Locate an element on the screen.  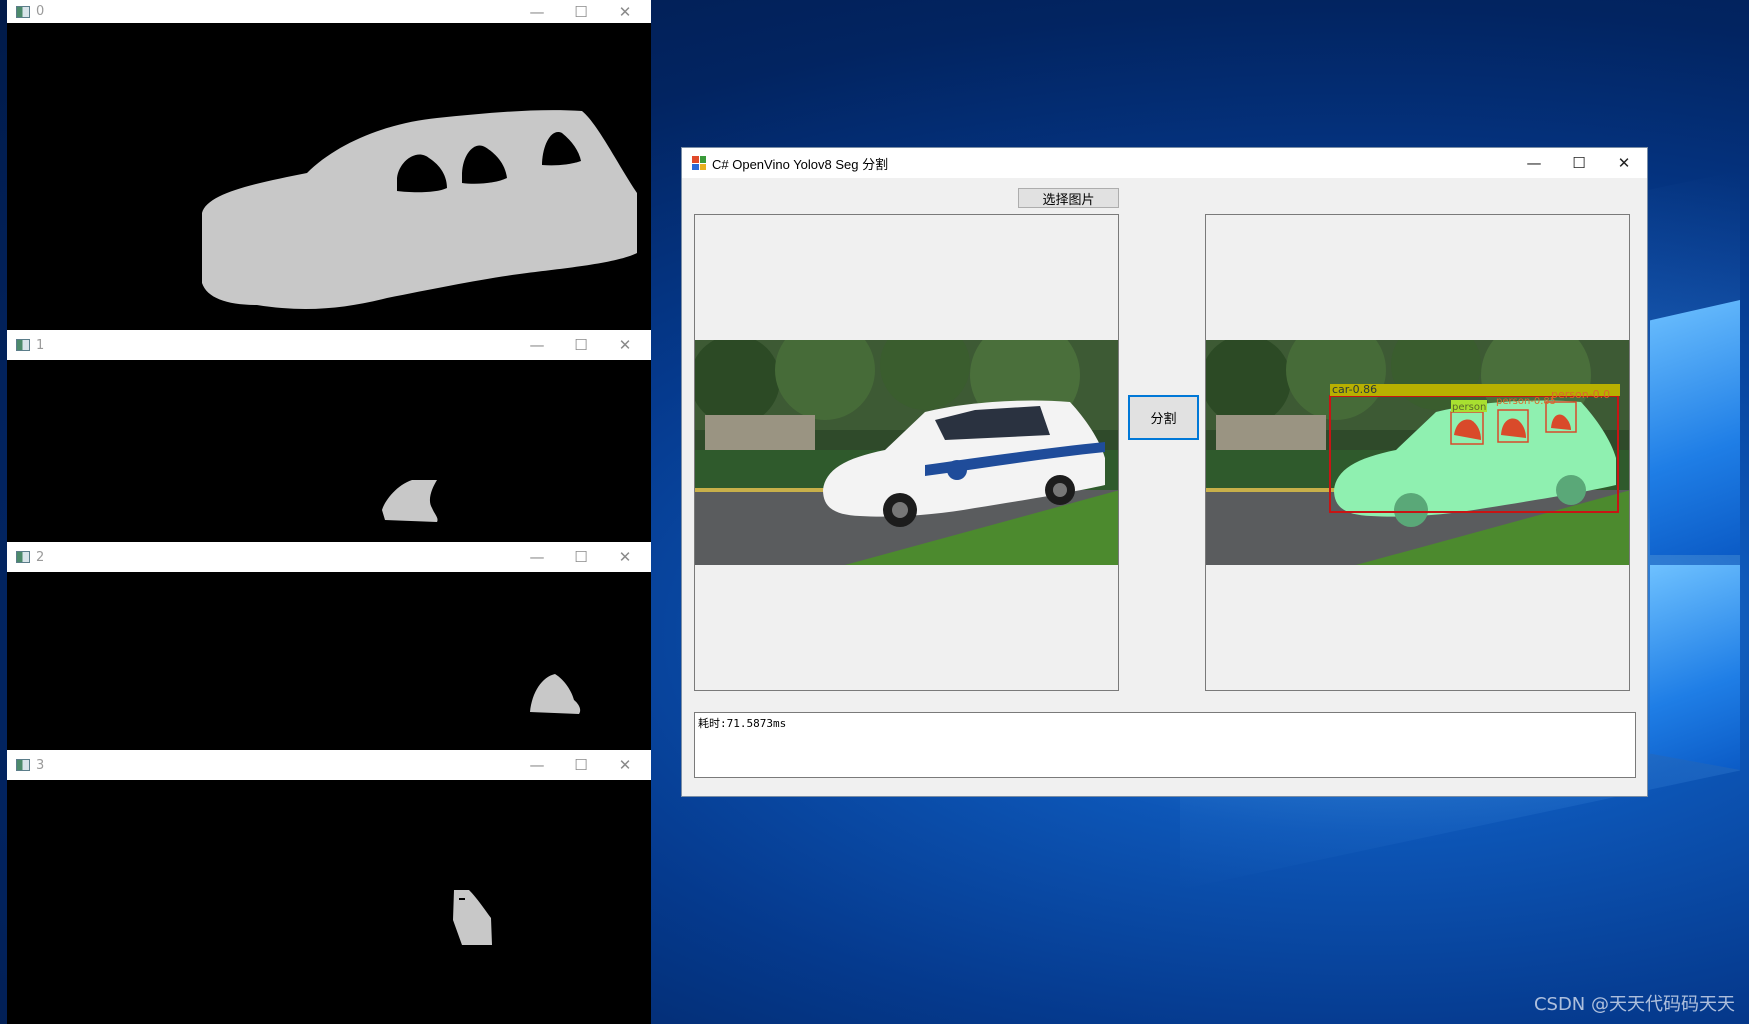
cv-window-3: 3 — ☐ ✕ is located at coordinates (329, 887).